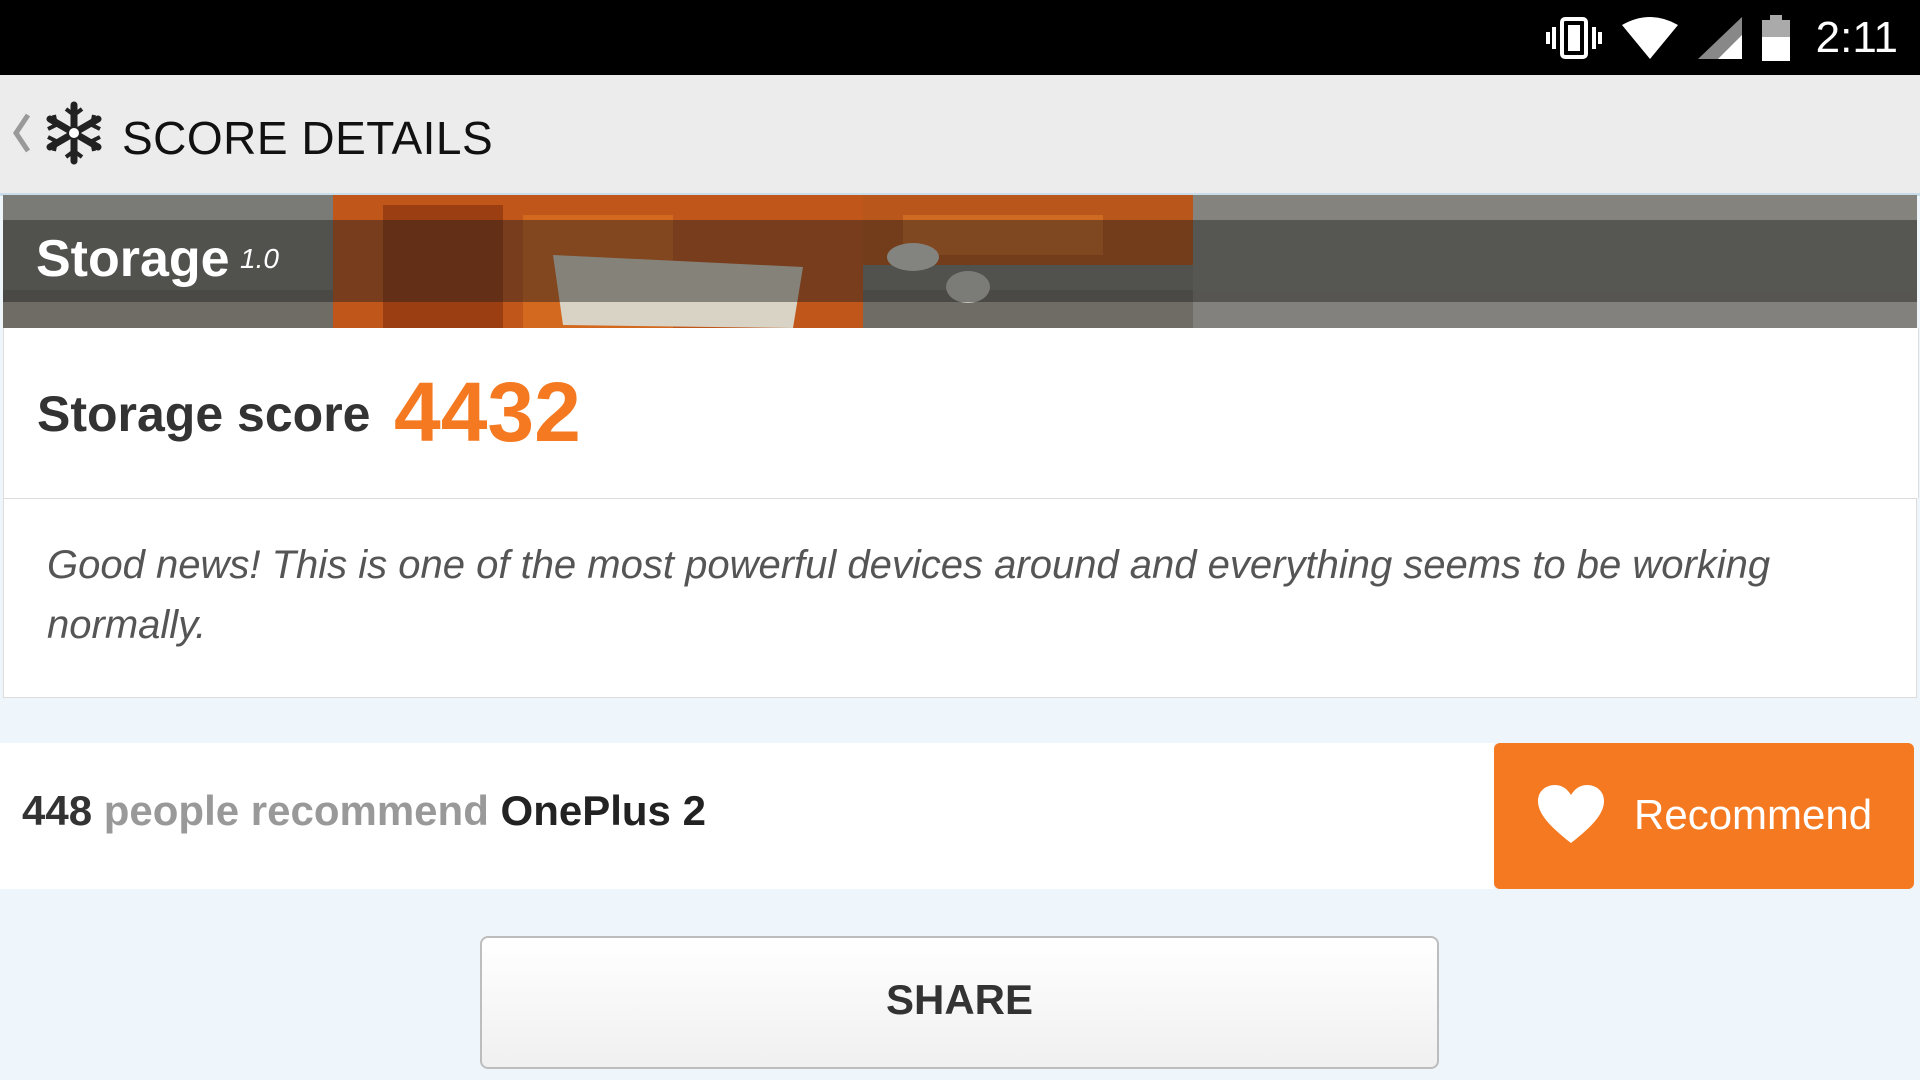  What do you see at coordinates (133, 259) in the screenshot?
I see `banner-title: Storage` at bounding box center [133, 259].